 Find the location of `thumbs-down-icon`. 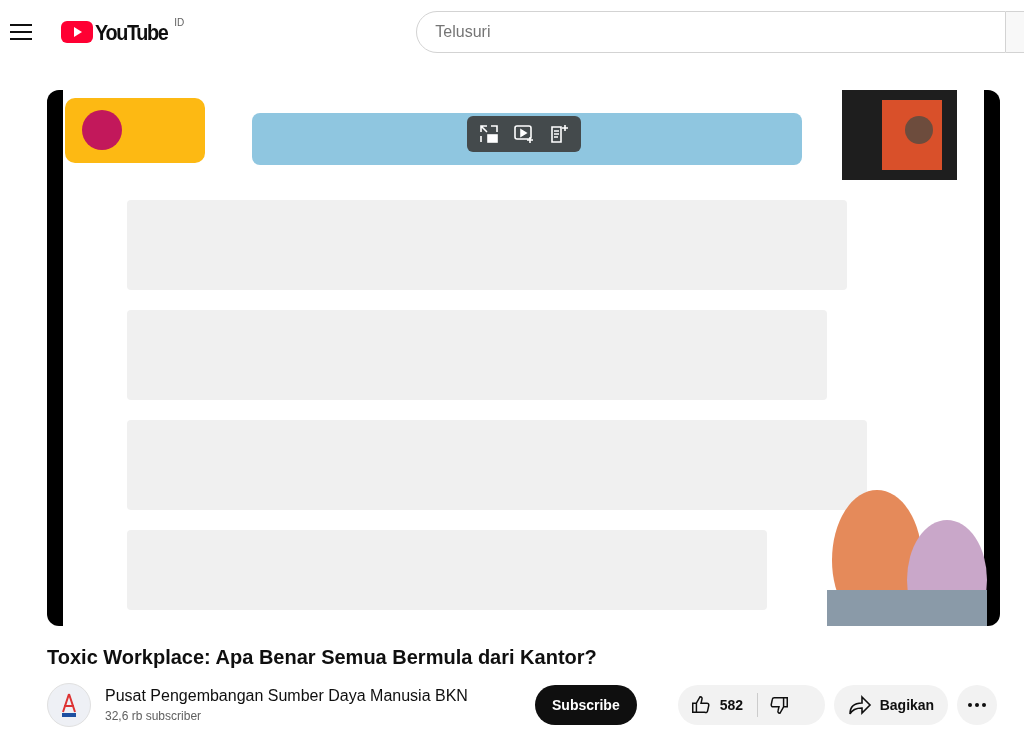

thumbs-down-icon is located at coordinates (779, 705).